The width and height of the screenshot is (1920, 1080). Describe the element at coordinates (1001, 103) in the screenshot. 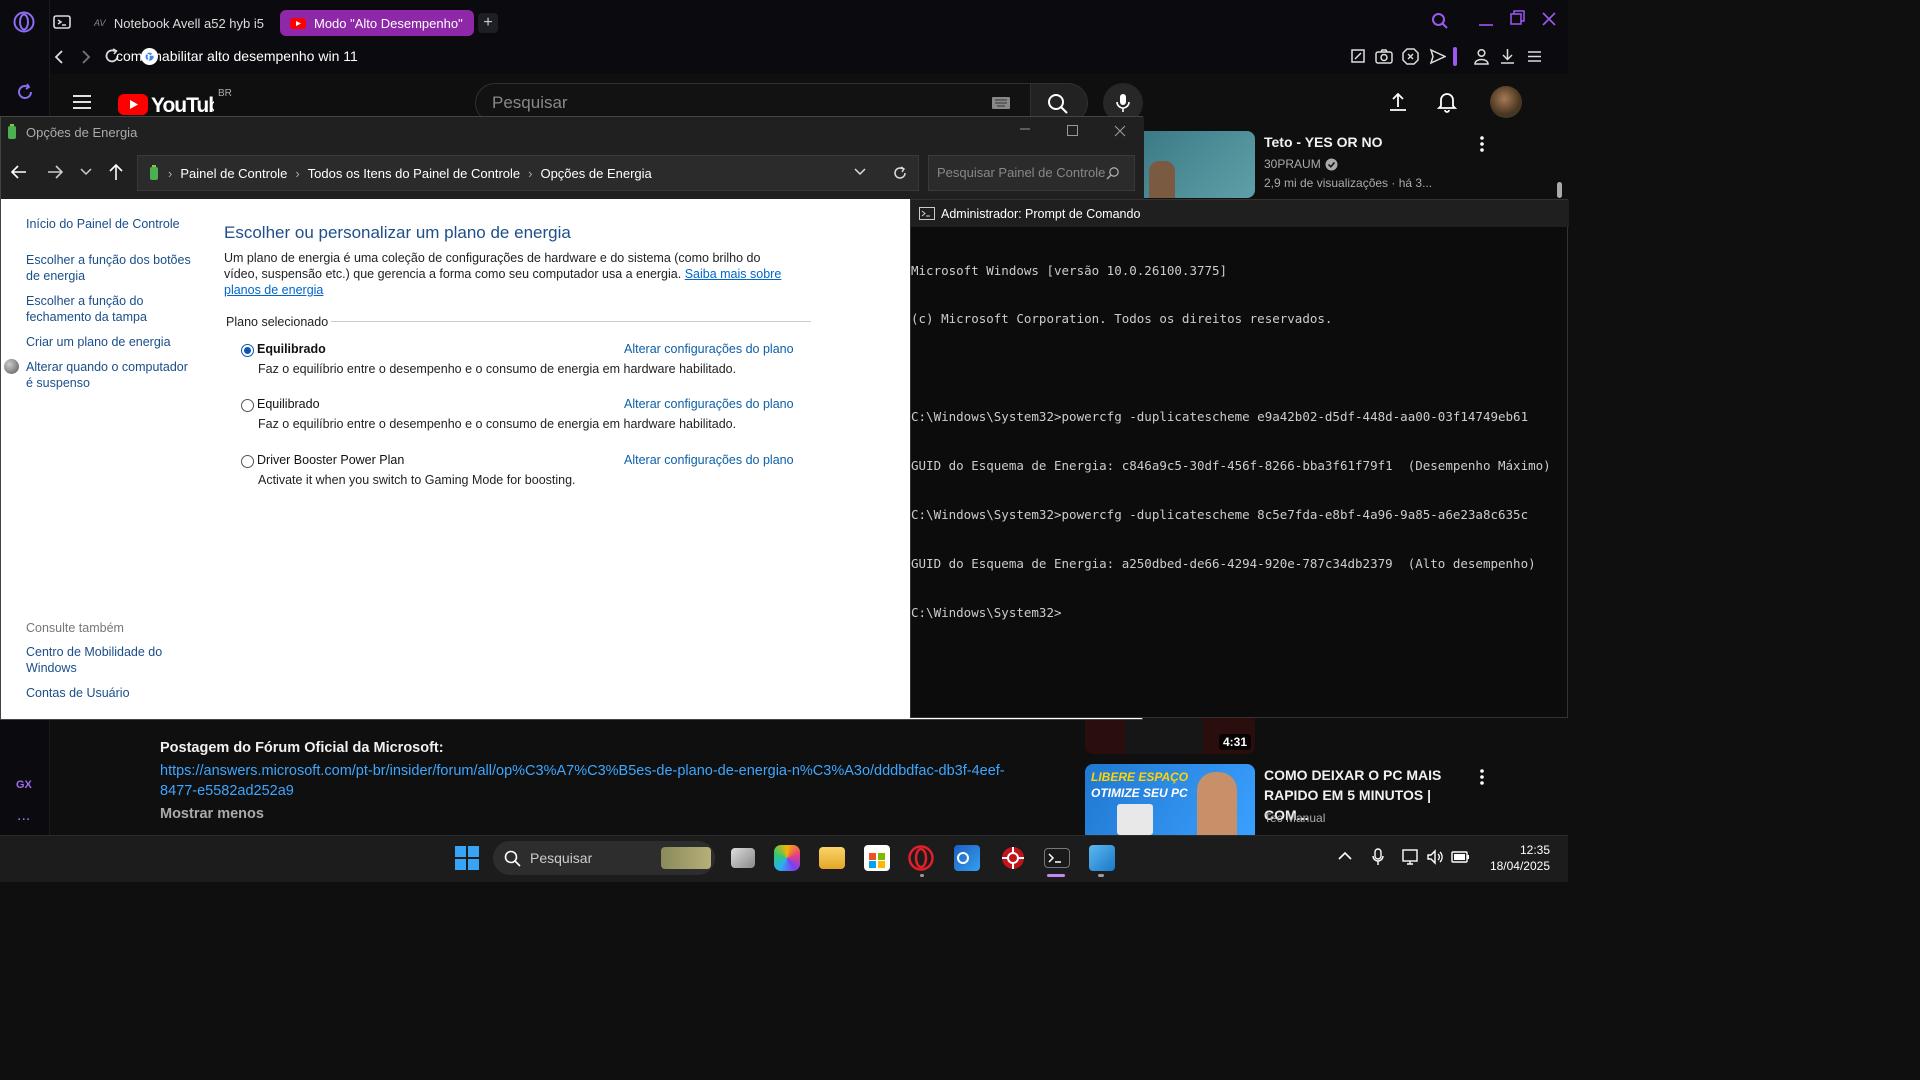

I see `keyboard-icon` at that location.